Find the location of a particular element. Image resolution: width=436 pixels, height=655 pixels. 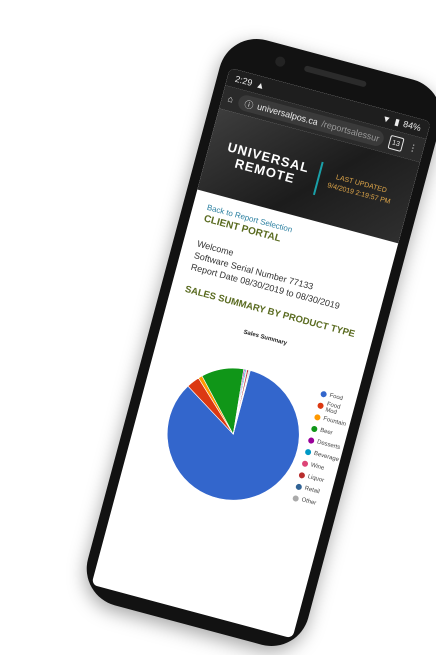

legend-label: Wine is located at coordinates (317, 467).